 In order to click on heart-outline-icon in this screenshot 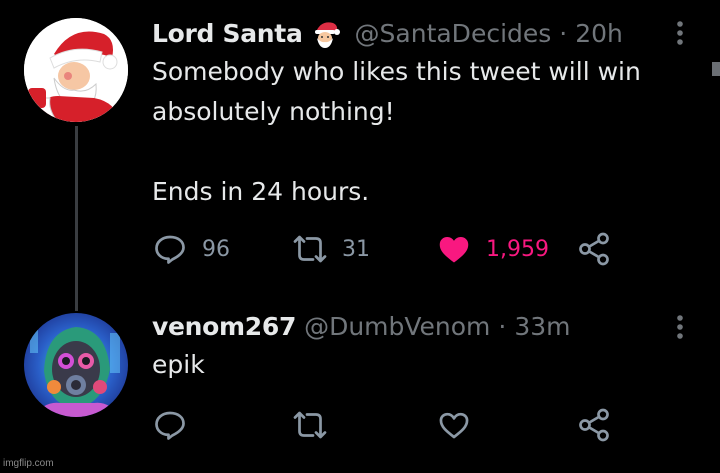, I will do `click(454, 425)`.